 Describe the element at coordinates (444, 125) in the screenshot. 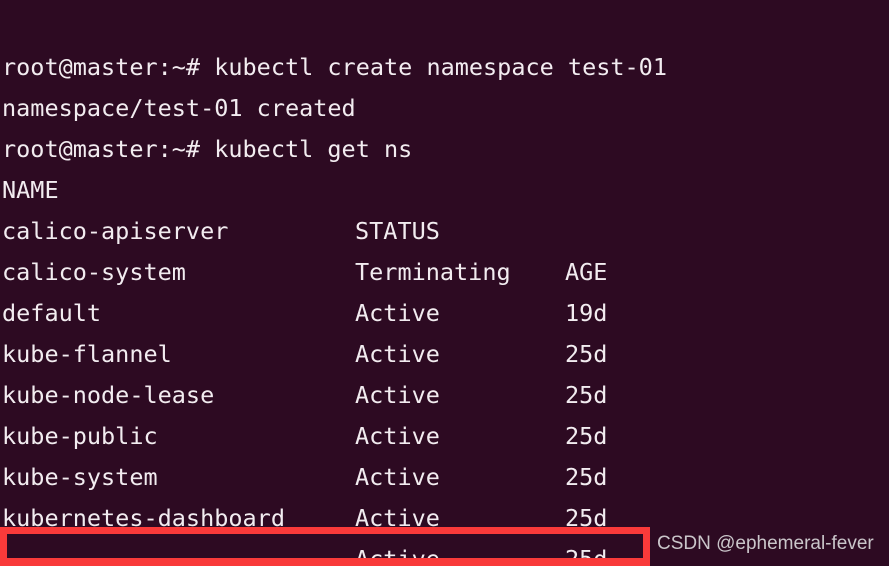

I see `terminal-line-command-get-ns: root@master:~# kubectl get ns` at that location.